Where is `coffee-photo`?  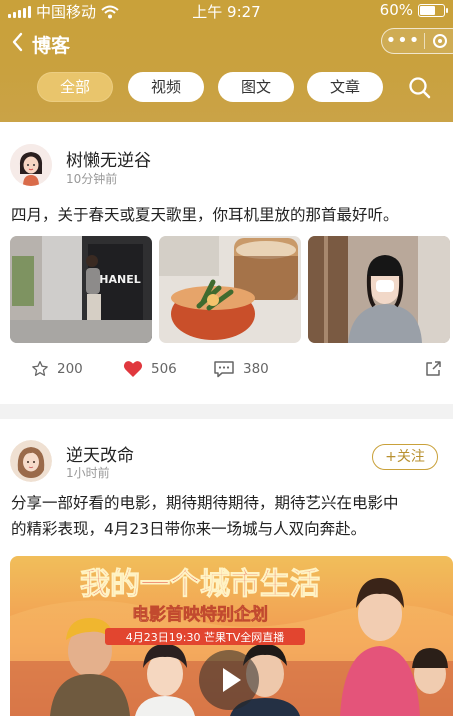
coffee-photo is located at coordinates (230, 289).